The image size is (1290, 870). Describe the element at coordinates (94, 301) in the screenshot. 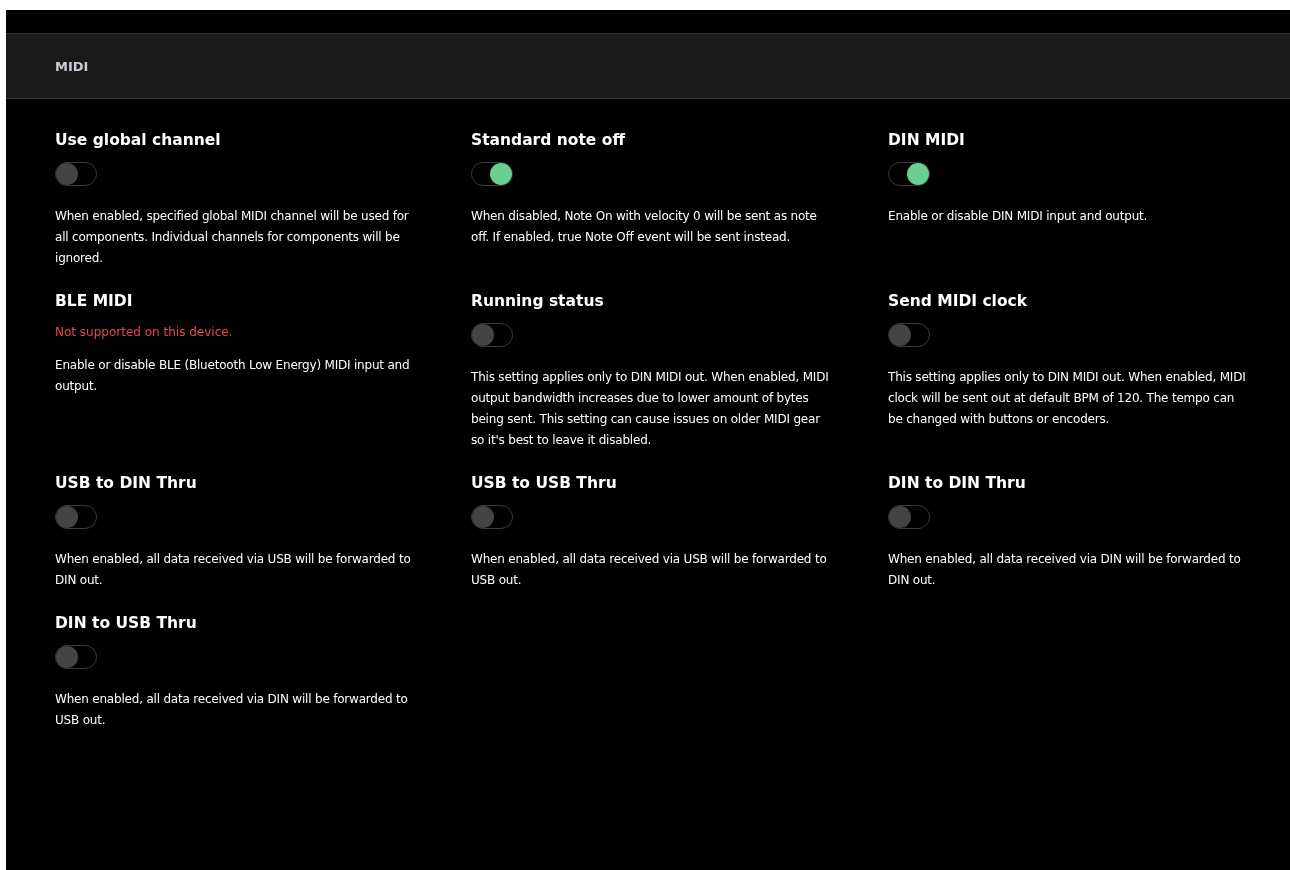

I see `setting-title: BLE MIDI` at that location.